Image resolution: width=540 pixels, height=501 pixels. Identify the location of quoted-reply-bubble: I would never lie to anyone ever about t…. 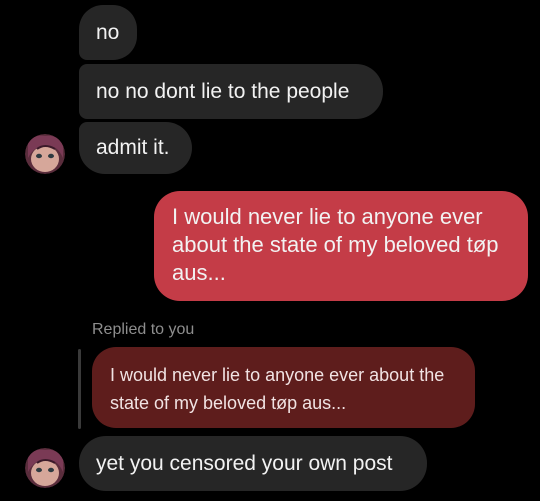
(283, 387).